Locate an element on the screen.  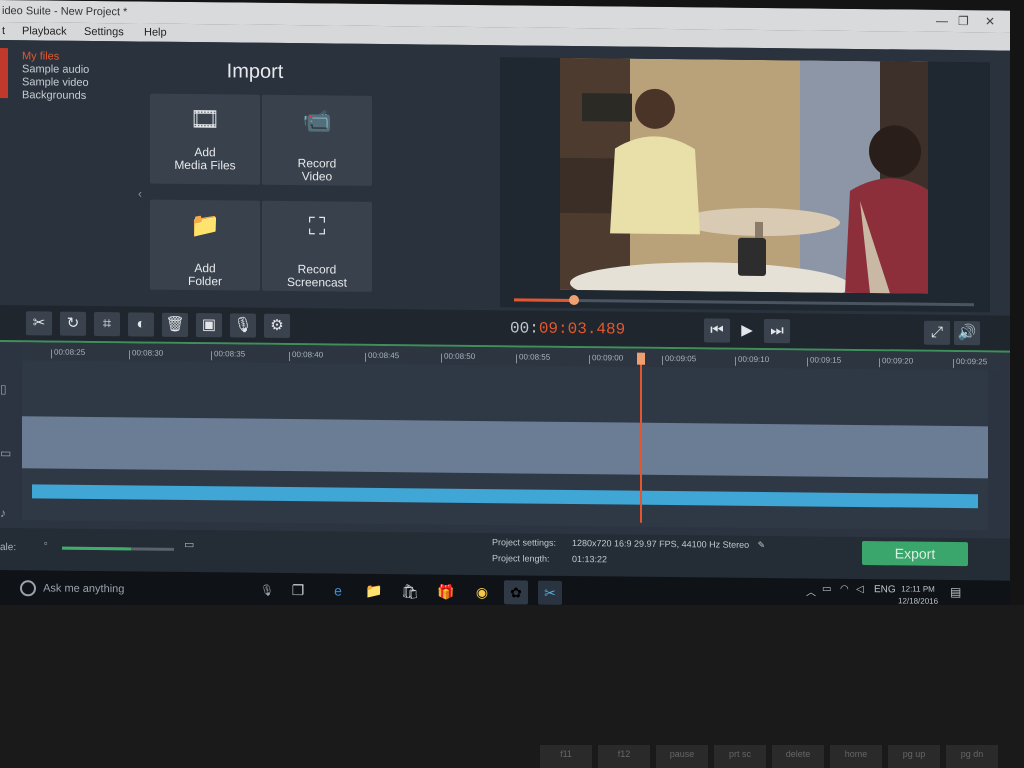
tick-label: 00:08:40 is located at coordinates (308, 355).